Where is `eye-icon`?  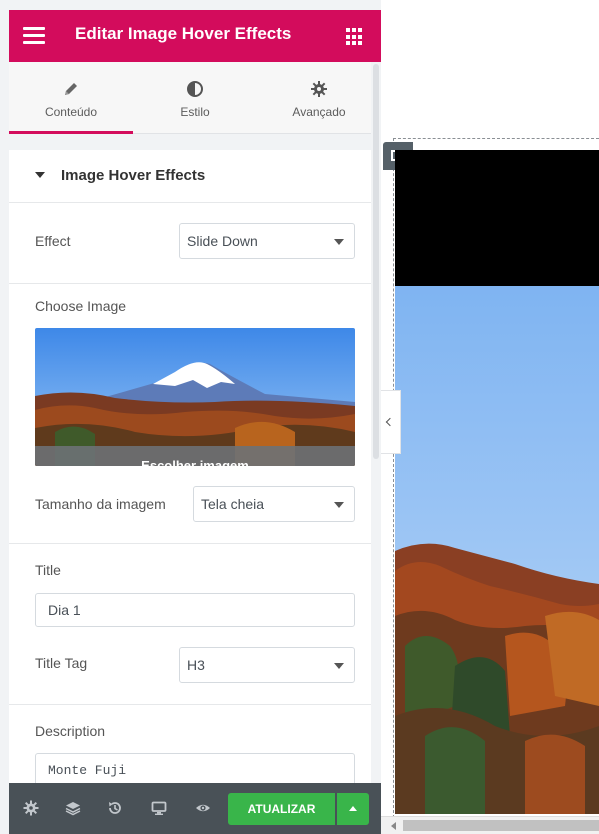
eye-icon is located at coordinates (203, 808).